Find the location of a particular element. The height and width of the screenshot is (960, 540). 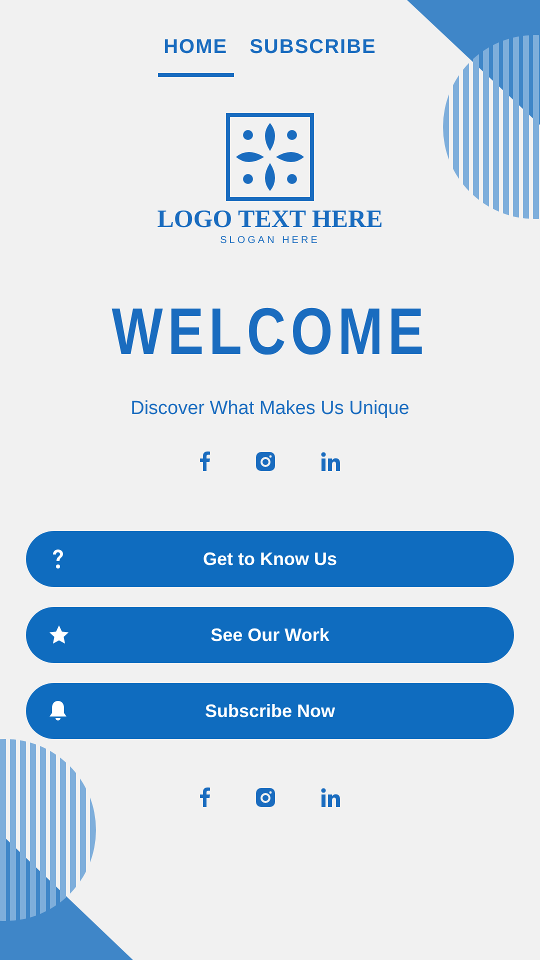

logo-text: LOGO TEXT HERE is located at coordinates (270, 219).